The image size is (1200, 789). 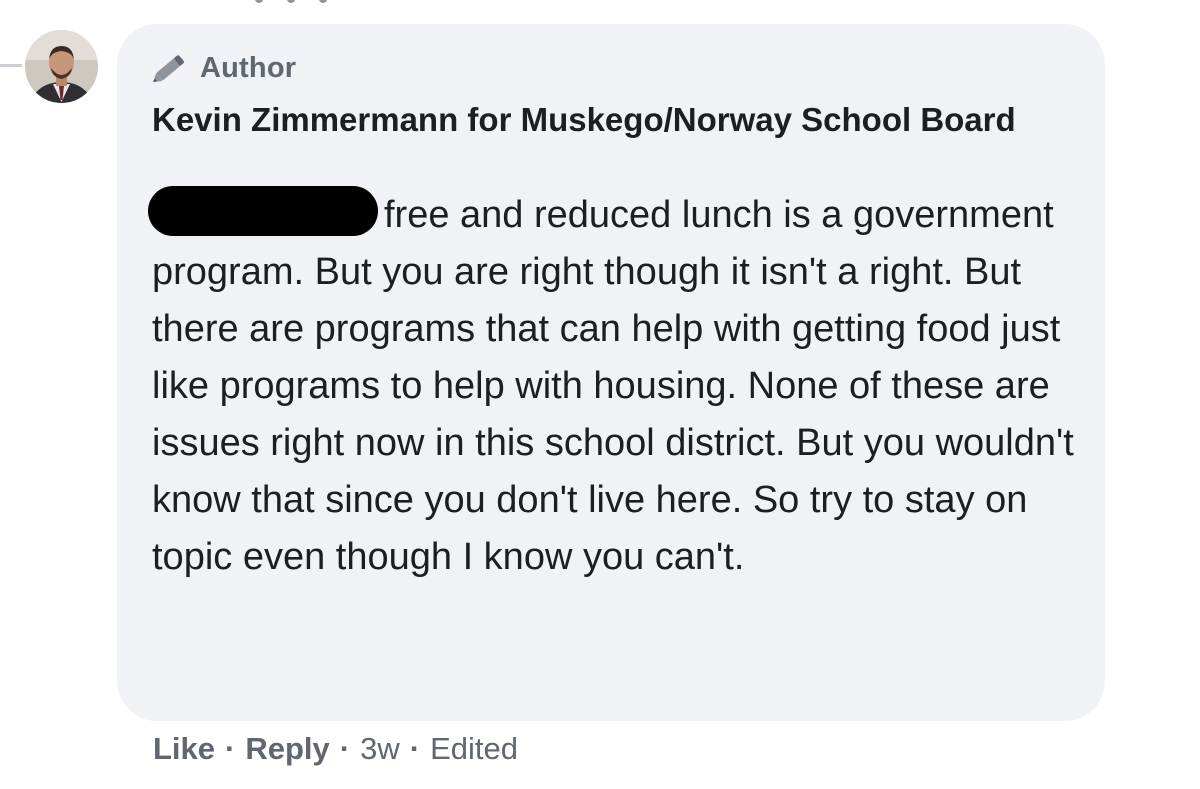 I want to click on avatar-image, so click(x=61, y=66).